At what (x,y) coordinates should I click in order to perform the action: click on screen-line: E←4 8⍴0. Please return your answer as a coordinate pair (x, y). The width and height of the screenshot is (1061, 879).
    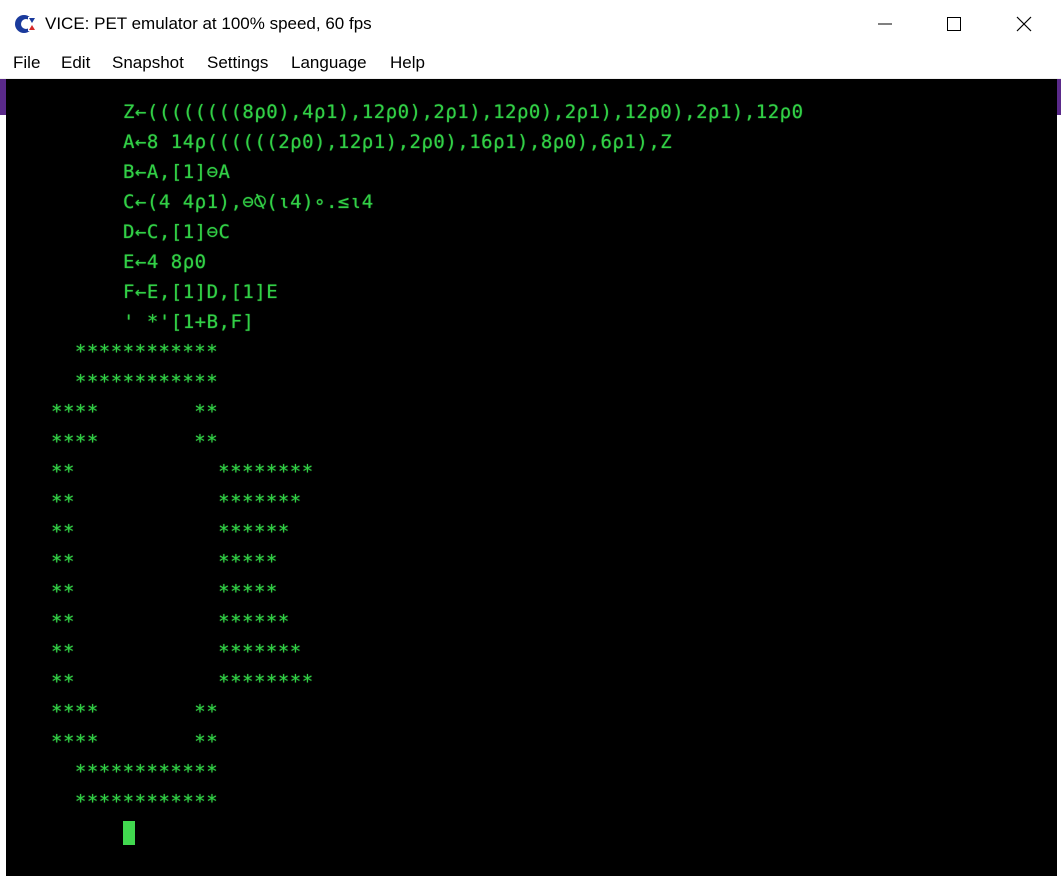
    Looking at the image, I should click on (165, 262).